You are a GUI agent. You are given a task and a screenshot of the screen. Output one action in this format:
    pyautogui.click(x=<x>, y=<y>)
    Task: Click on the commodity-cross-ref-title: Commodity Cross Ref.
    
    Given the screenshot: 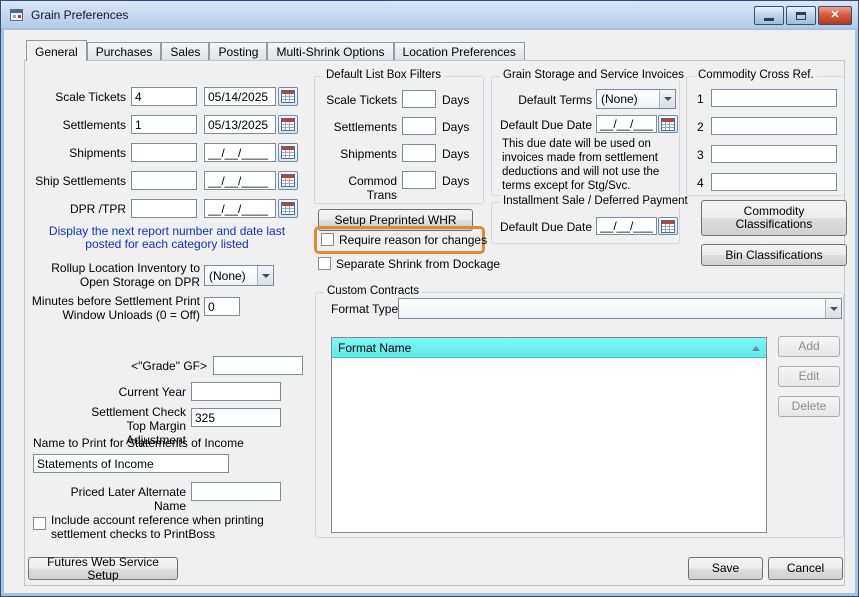 What is the action you would take?
    pyautogui.click(x=756, y=75)
    